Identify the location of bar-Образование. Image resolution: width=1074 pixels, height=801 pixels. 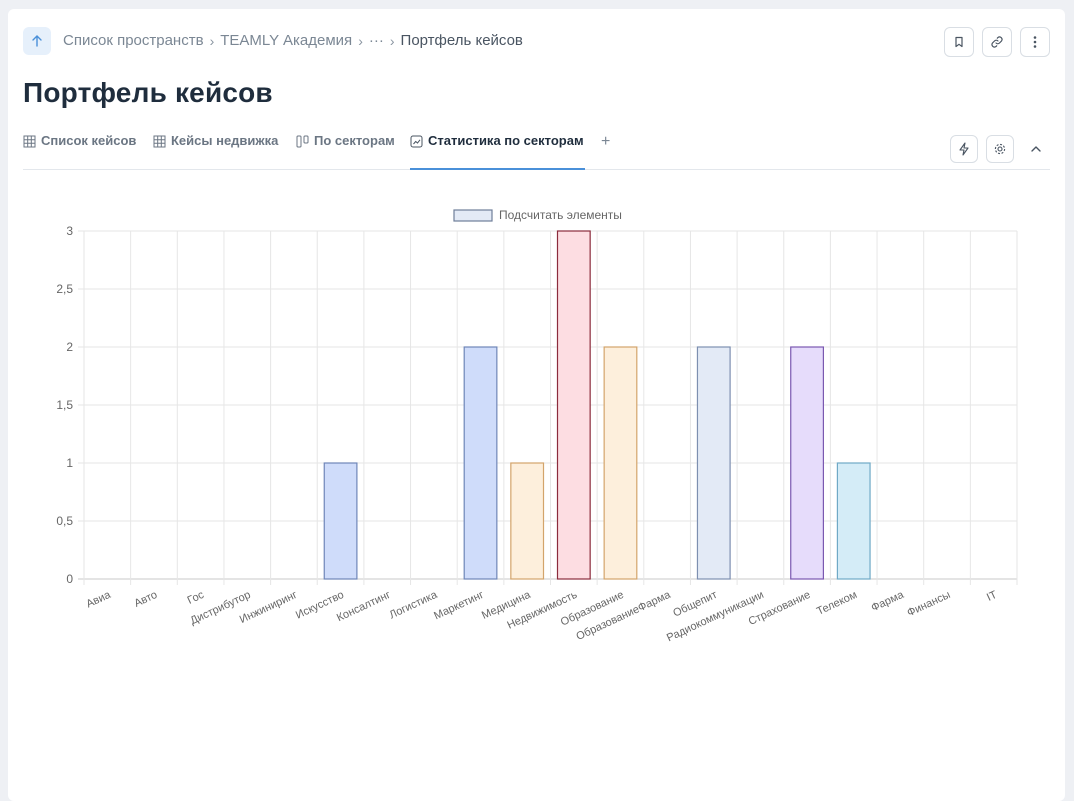
(620, 463).